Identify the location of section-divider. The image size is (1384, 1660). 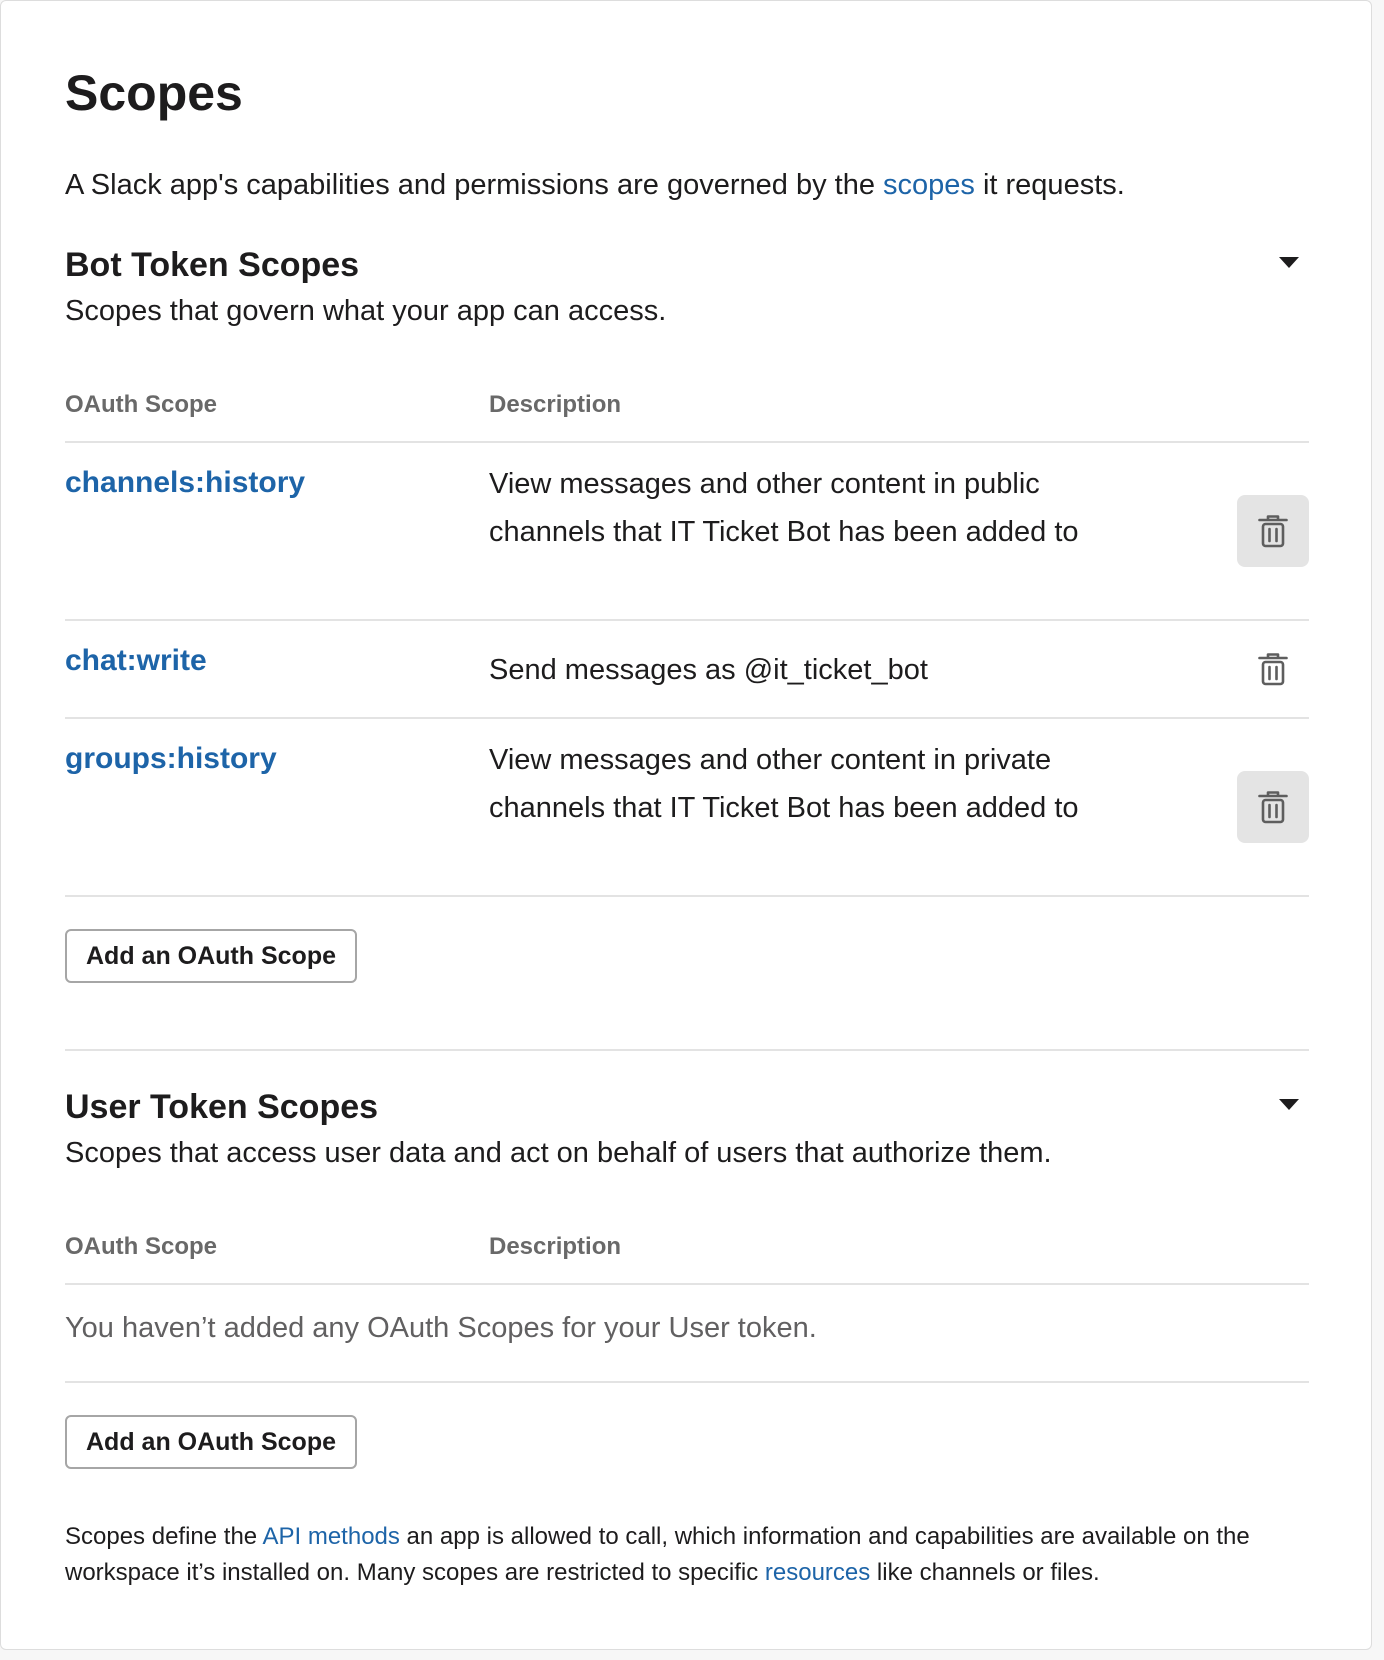
(687, 1050).